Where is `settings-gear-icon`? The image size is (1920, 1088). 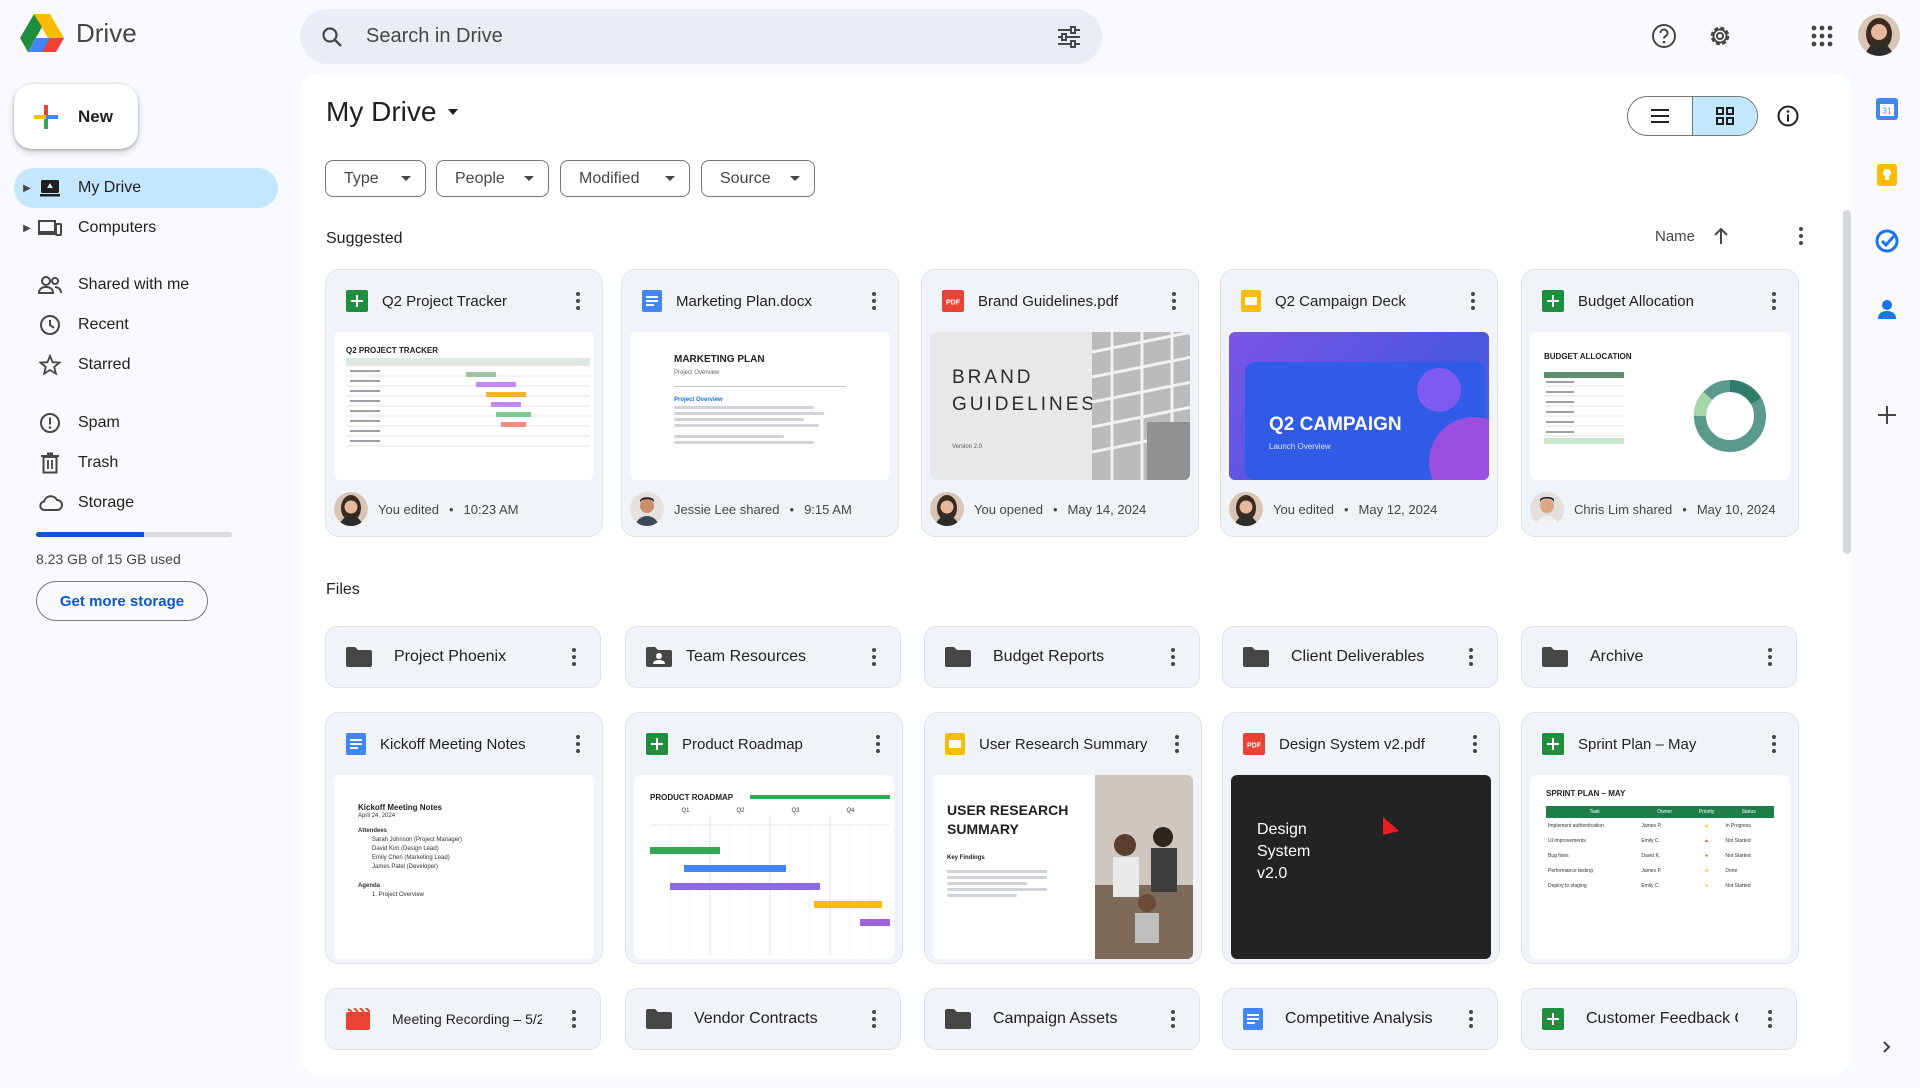 settings-gear-icon is located at coordinates (1720, 36).